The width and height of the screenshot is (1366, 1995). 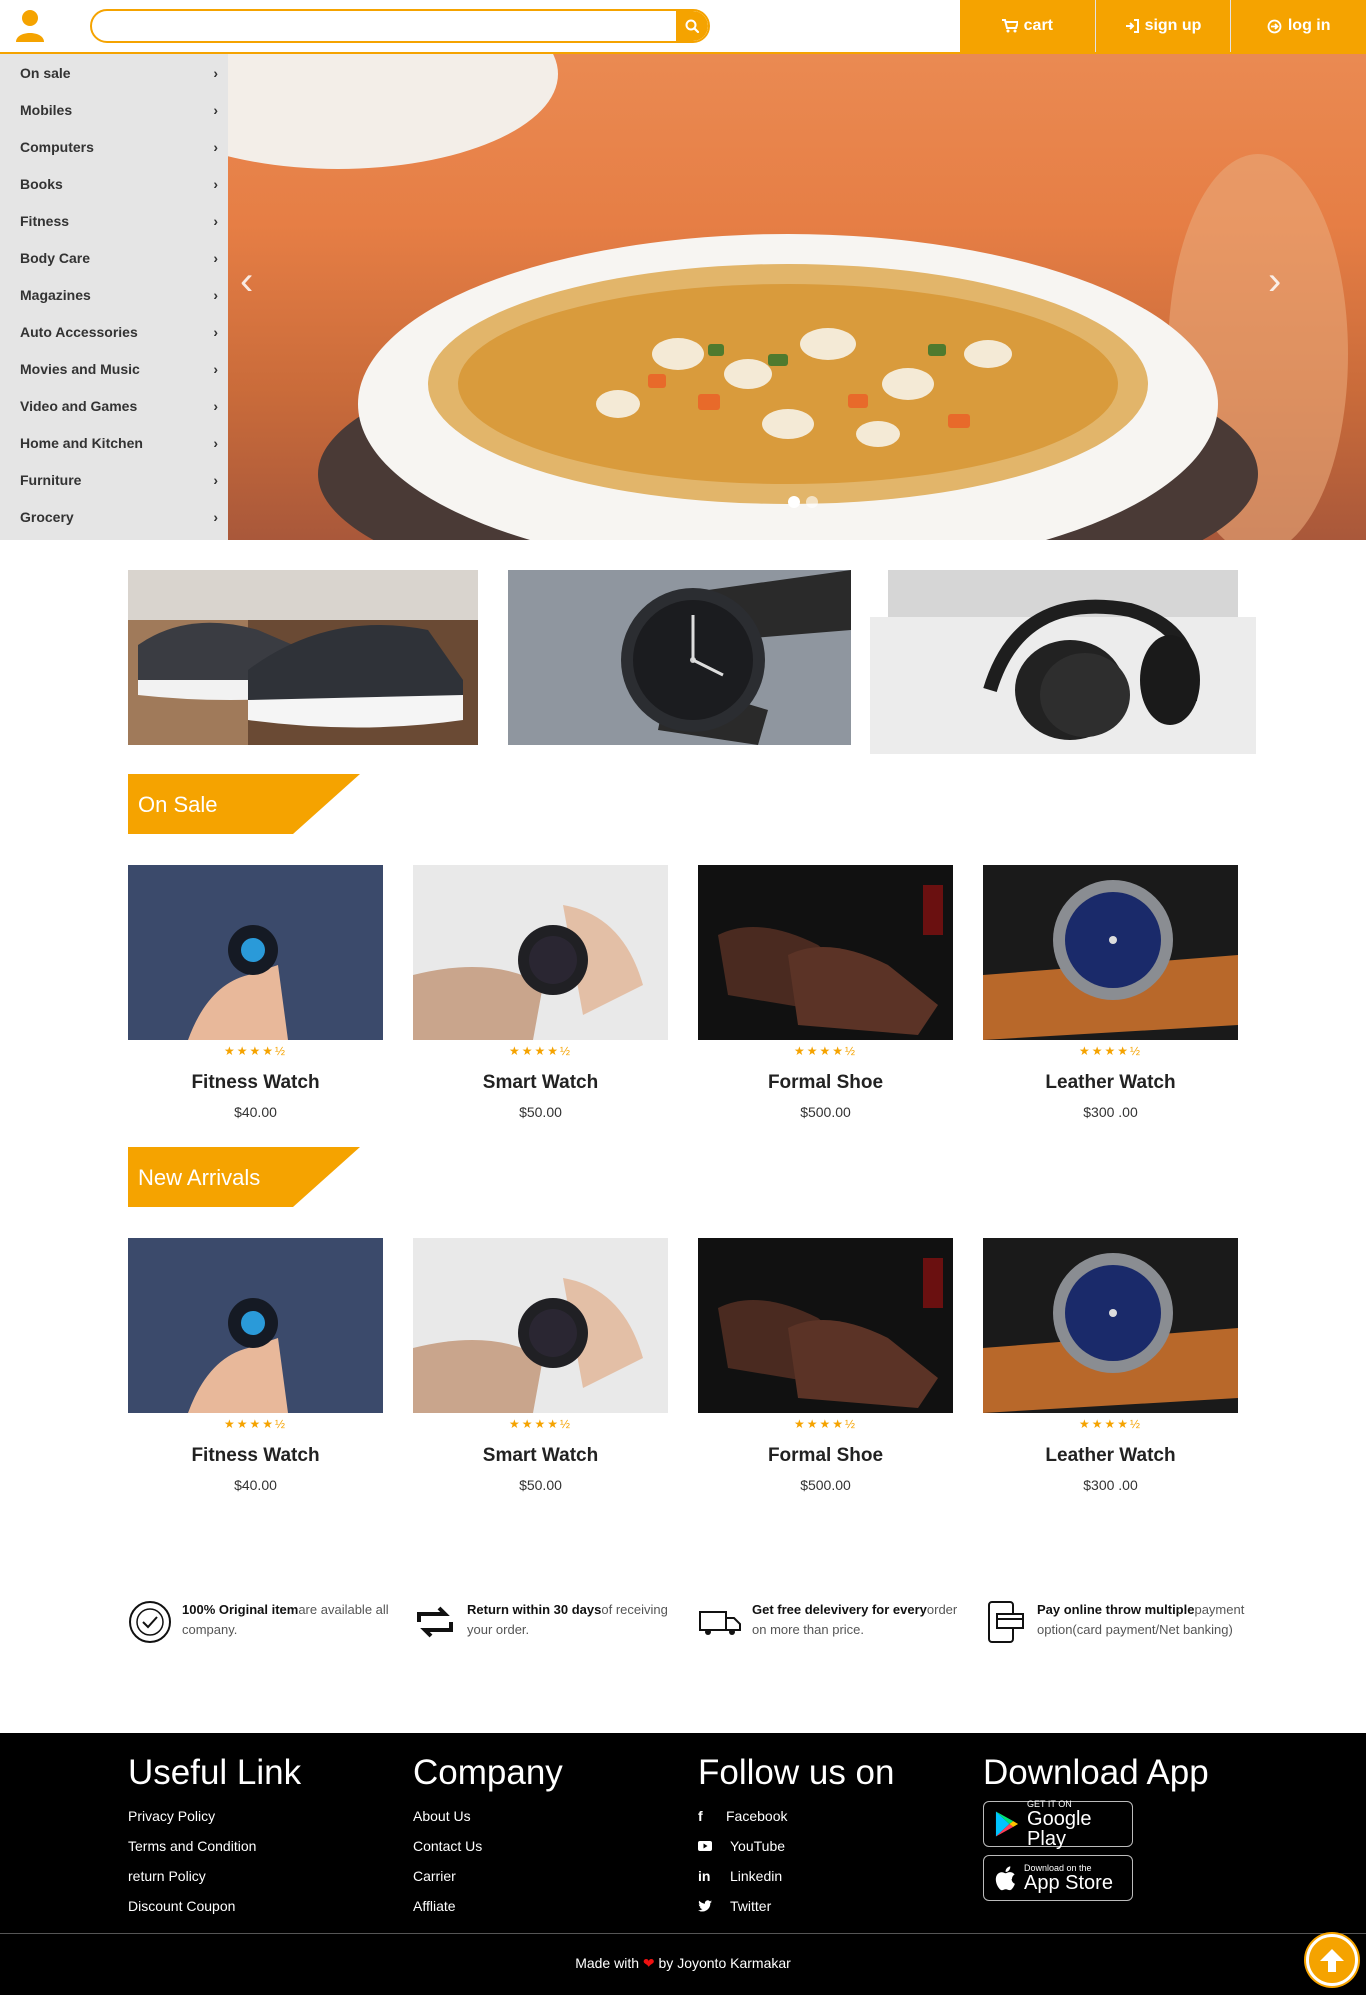 I want to click on sneaker-banner, so click(x=303, y=657).